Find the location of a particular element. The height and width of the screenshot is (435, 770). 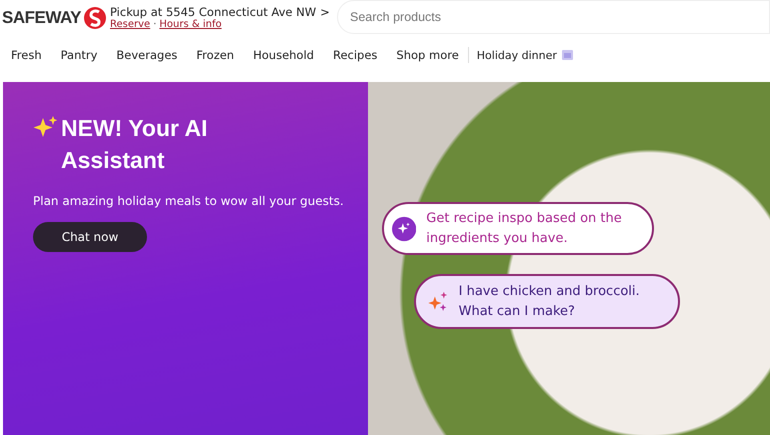

nav-link: Beverages is located at coordinates (147, 55).